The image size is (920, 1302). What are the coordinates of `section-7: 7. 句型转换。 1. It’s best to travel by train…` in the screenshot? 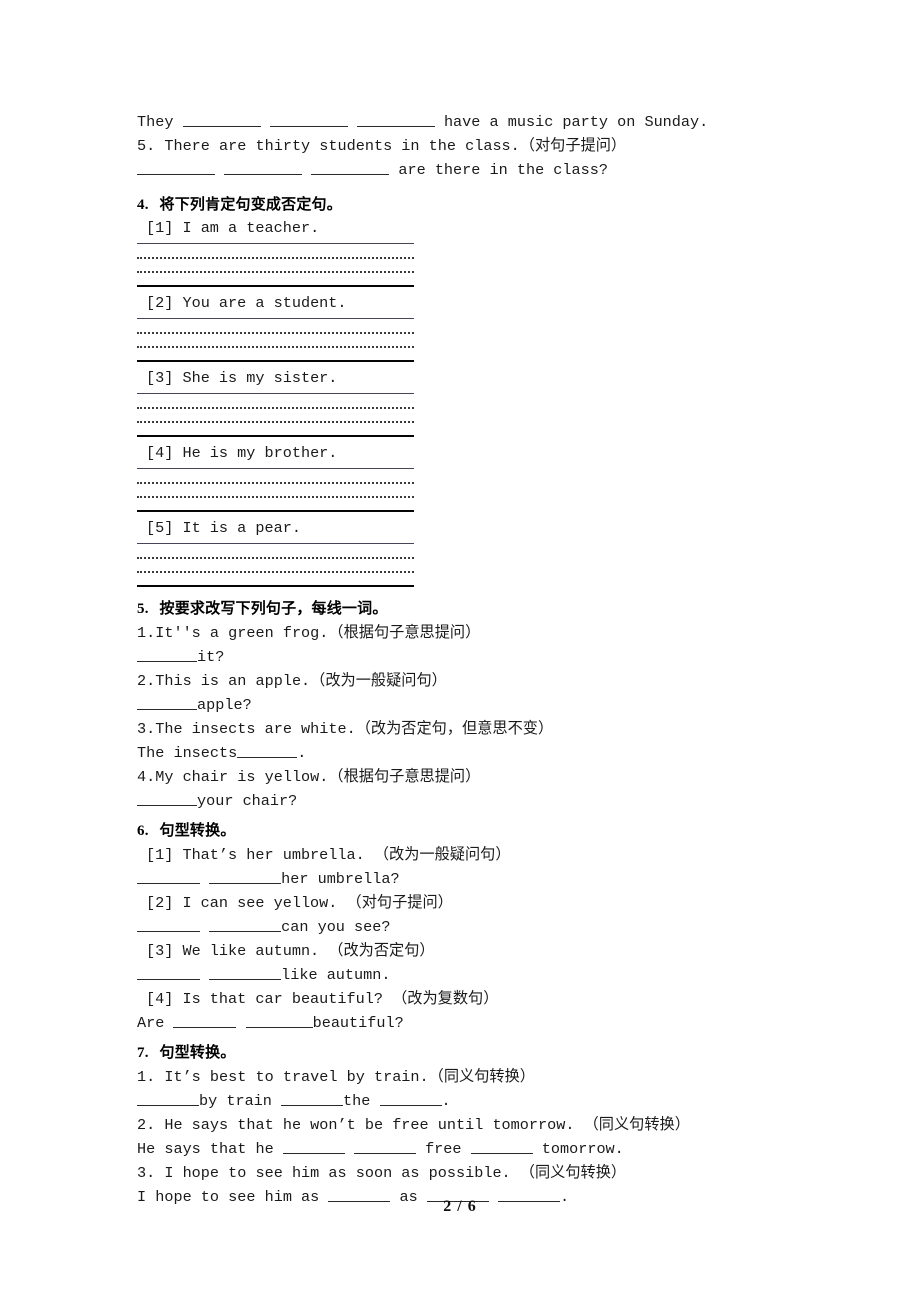 It's located at (467, 1124).